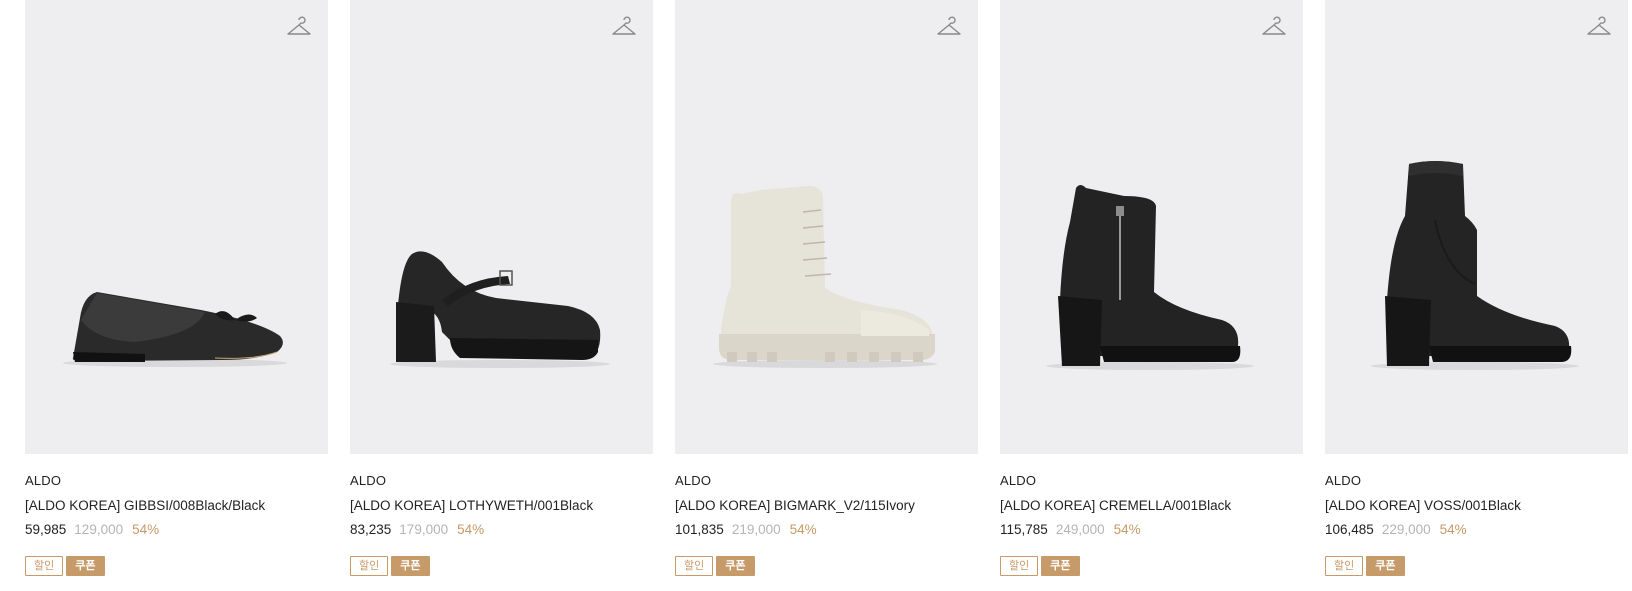 The width and height of the screenshot is (1632, 591). What do you see at coordinates (500, 309) in the screenshot?
I see `mary-jane-heel-image` at bounding box center [500, 309].